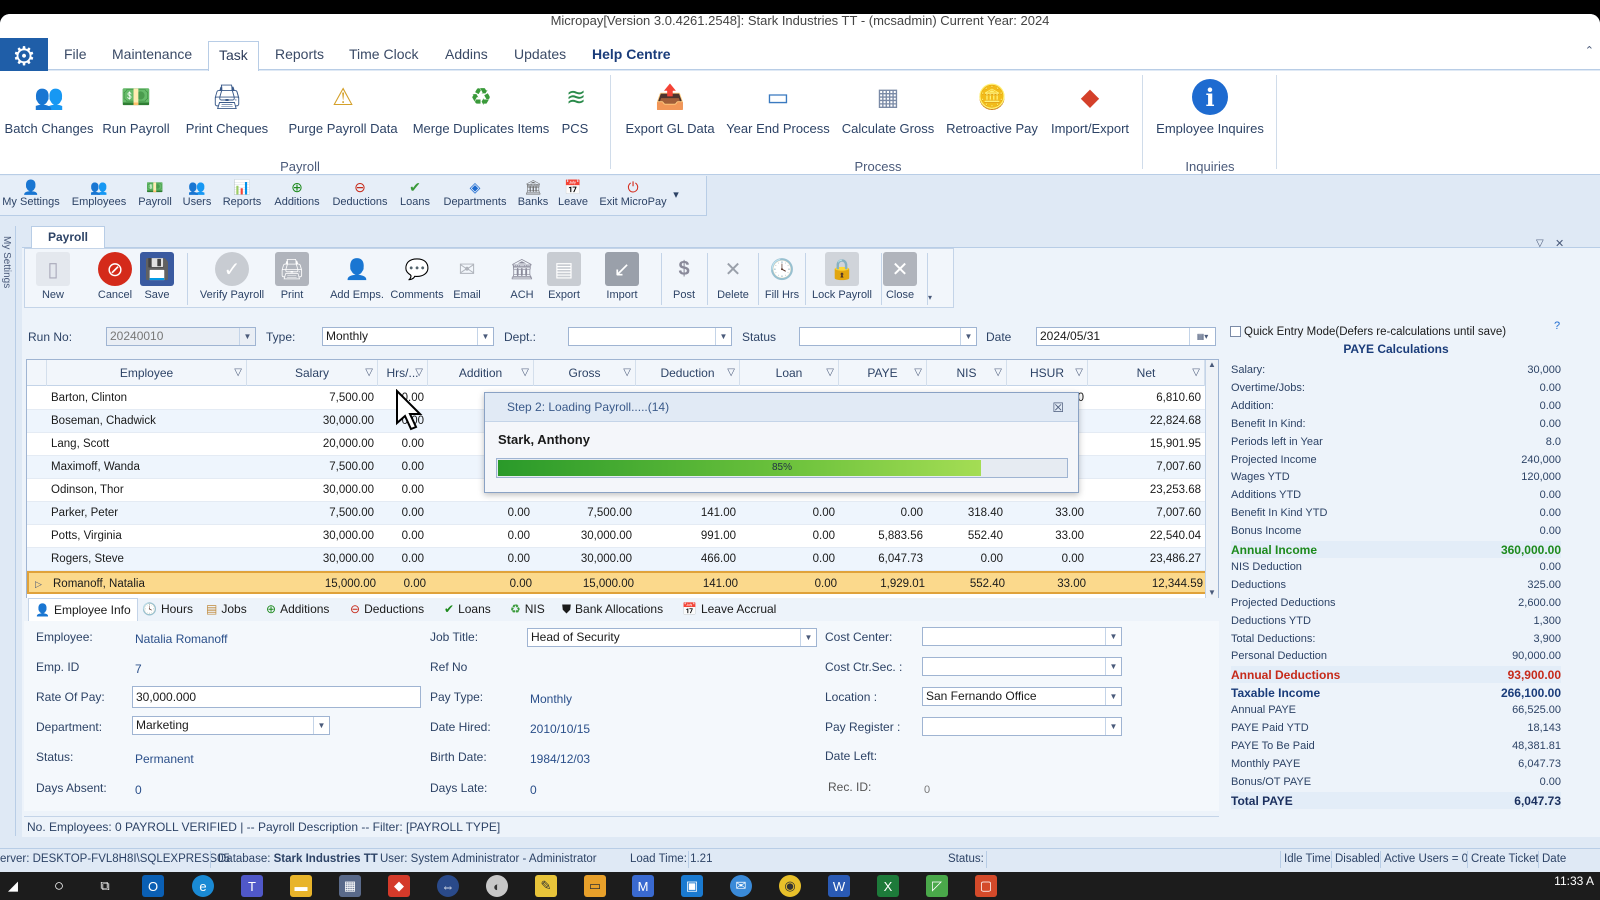  Describe the element at coordinates (741, 886) in the screenshot. I see `chat-app-icon: ✉` at that location.